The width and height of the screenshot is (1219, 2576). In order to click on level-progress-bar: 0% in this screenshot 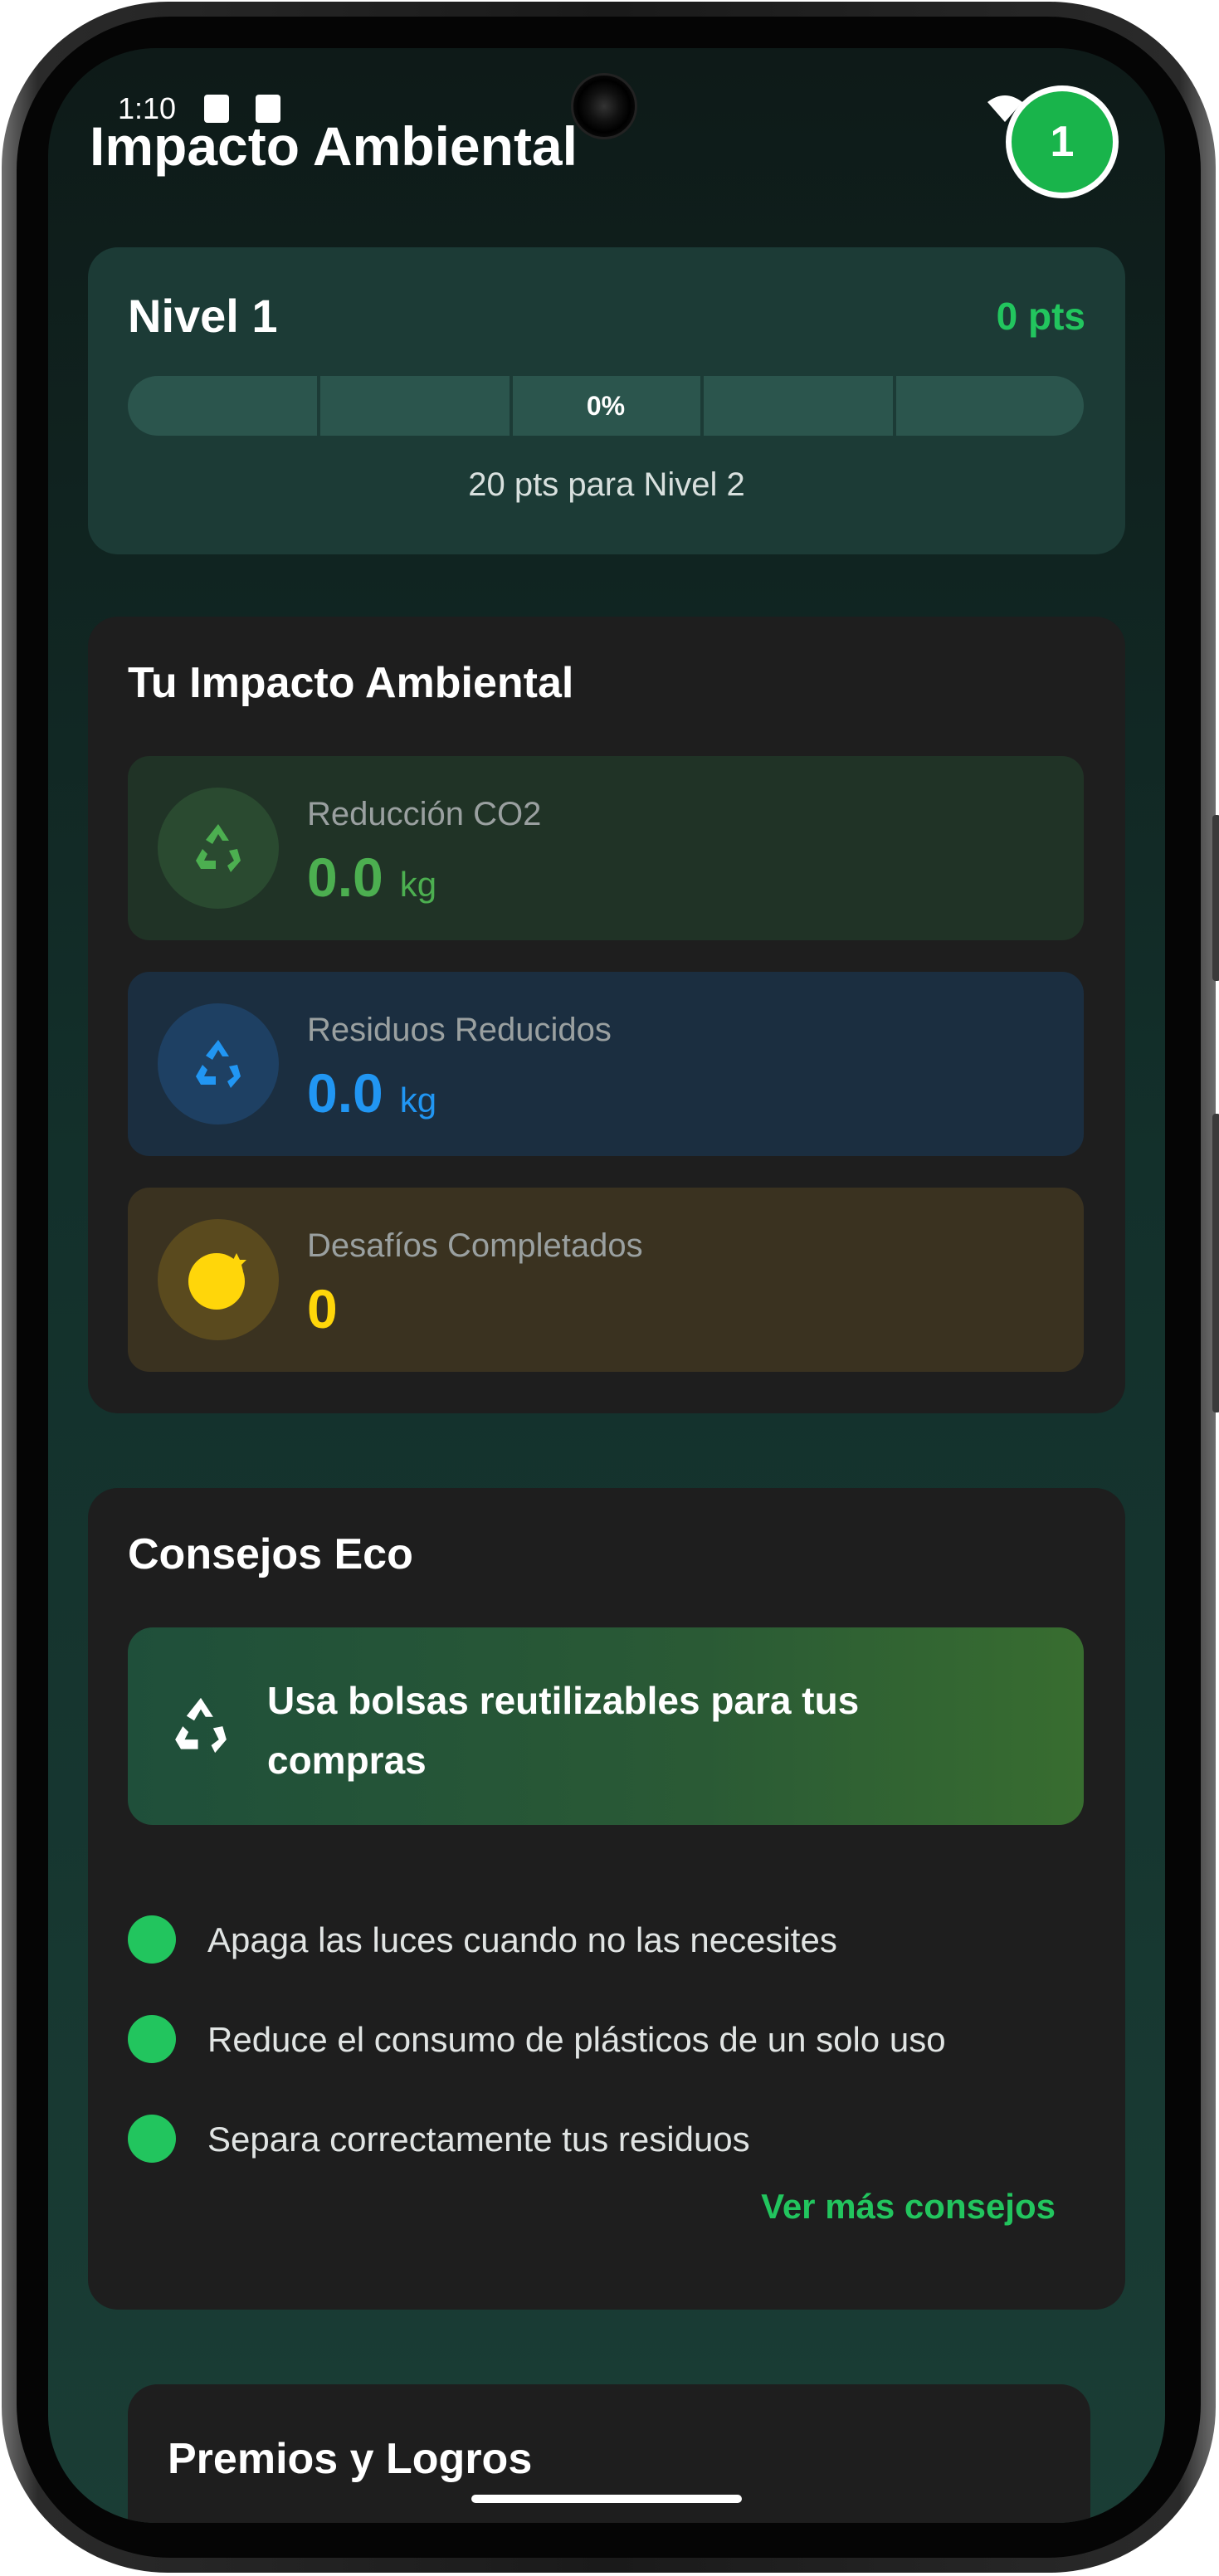, I will do `click(606, 406)`.